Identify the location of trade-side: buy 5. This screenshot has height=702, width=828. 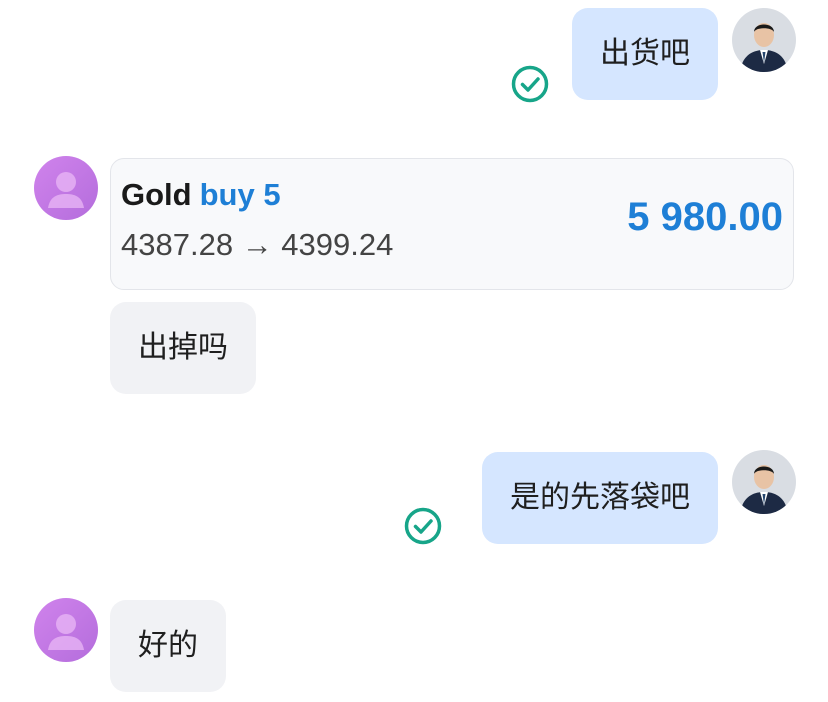
(240, 194).